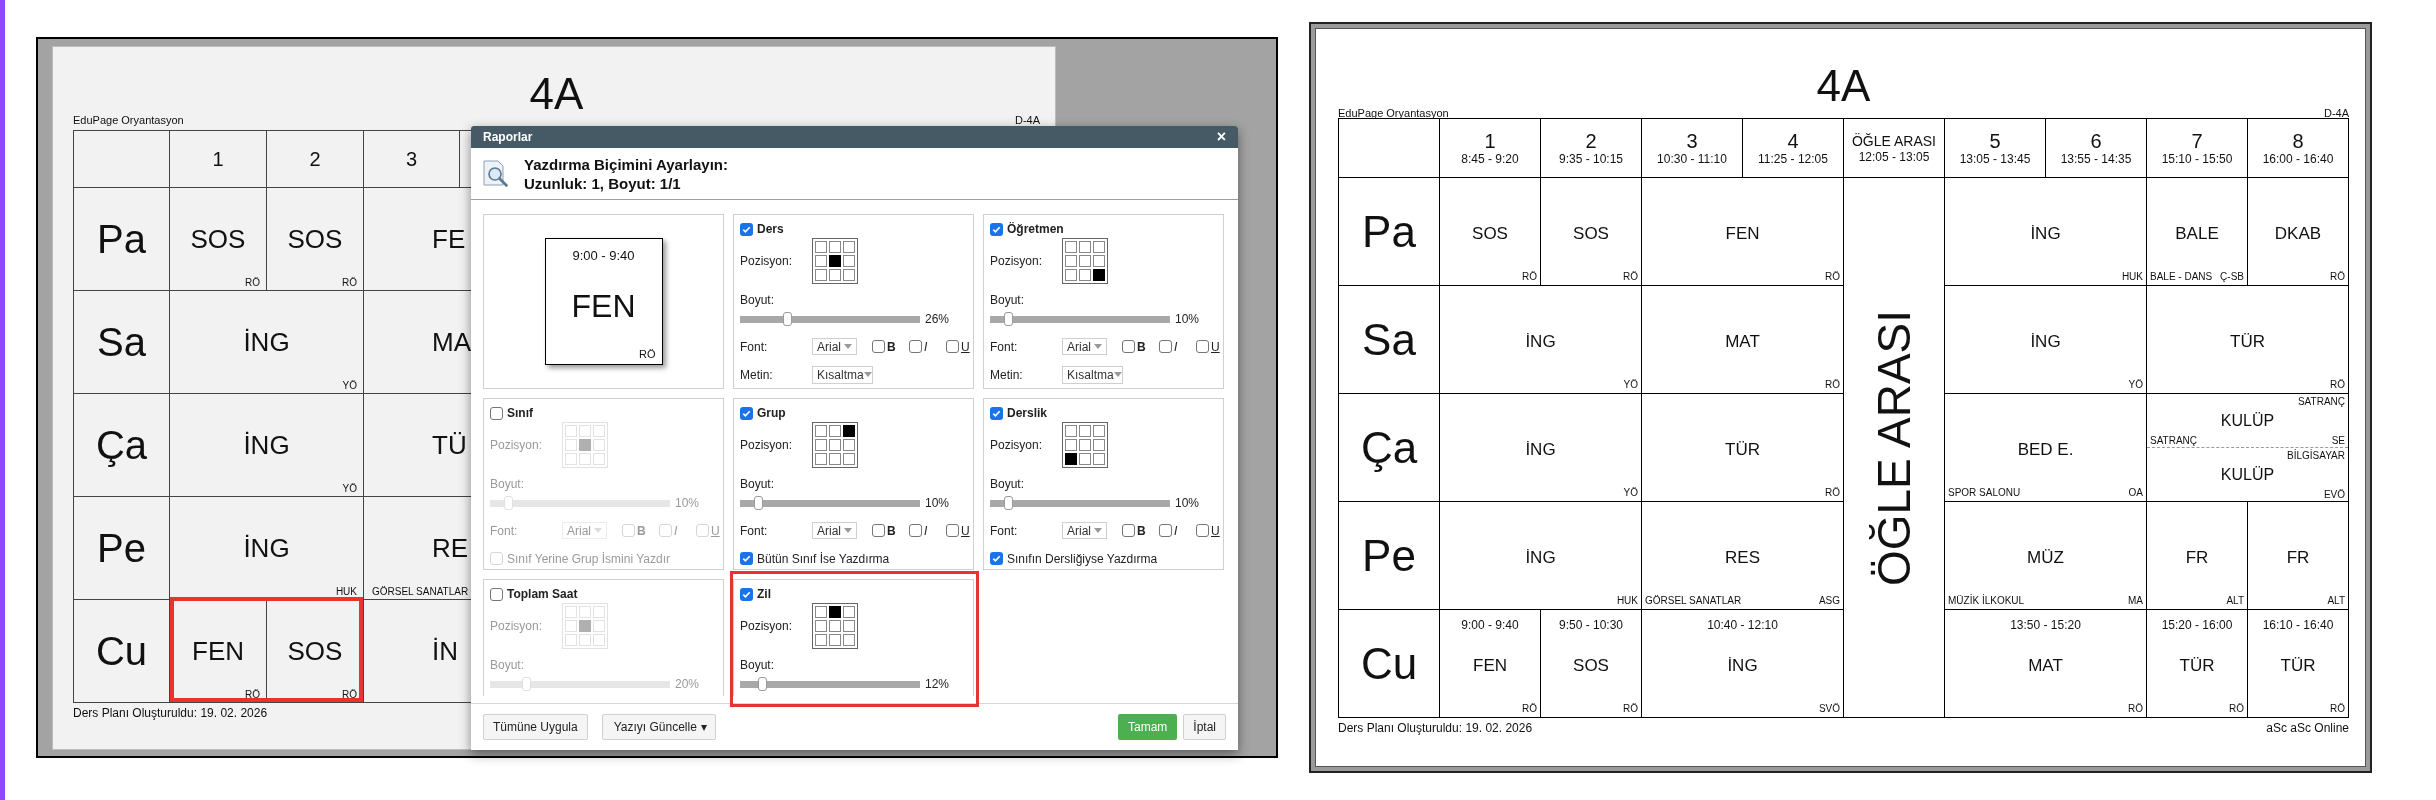  What do you see at coordinates (2197, 665) in the screenshot?
I see `subject-text: TÜR` at bounding box center [2197, 665].